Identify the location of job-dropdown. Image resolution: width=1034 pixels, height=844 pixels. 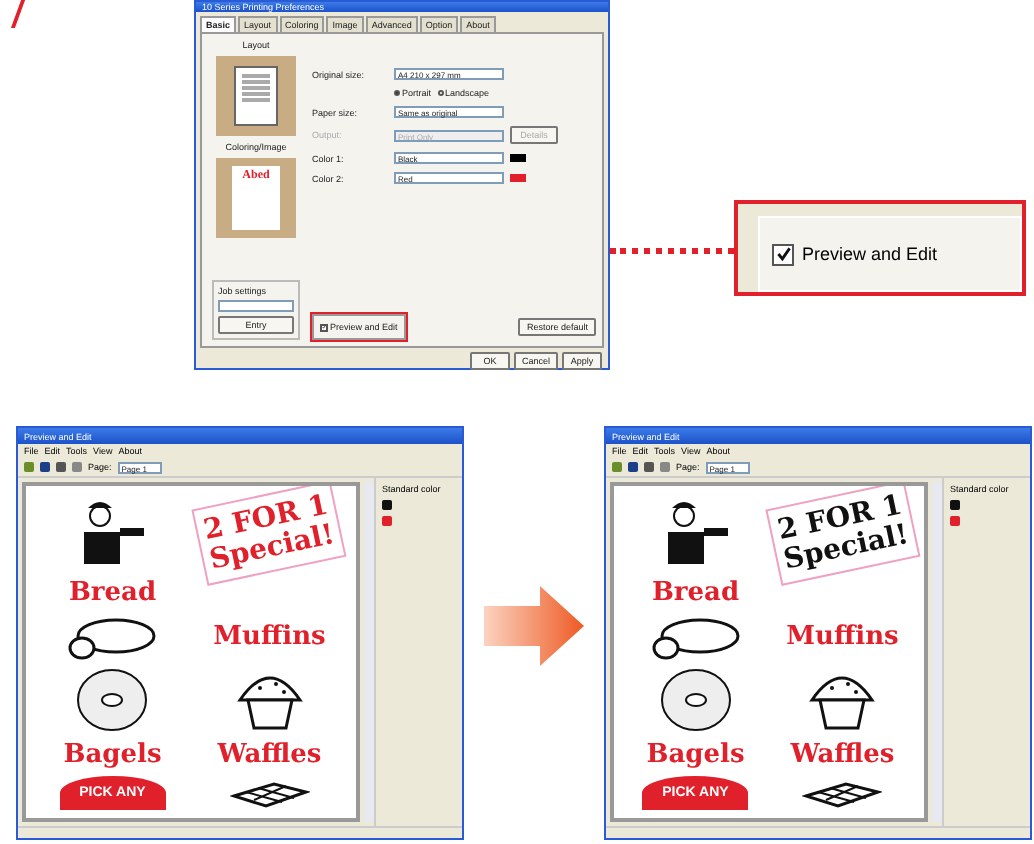
(256, 306).